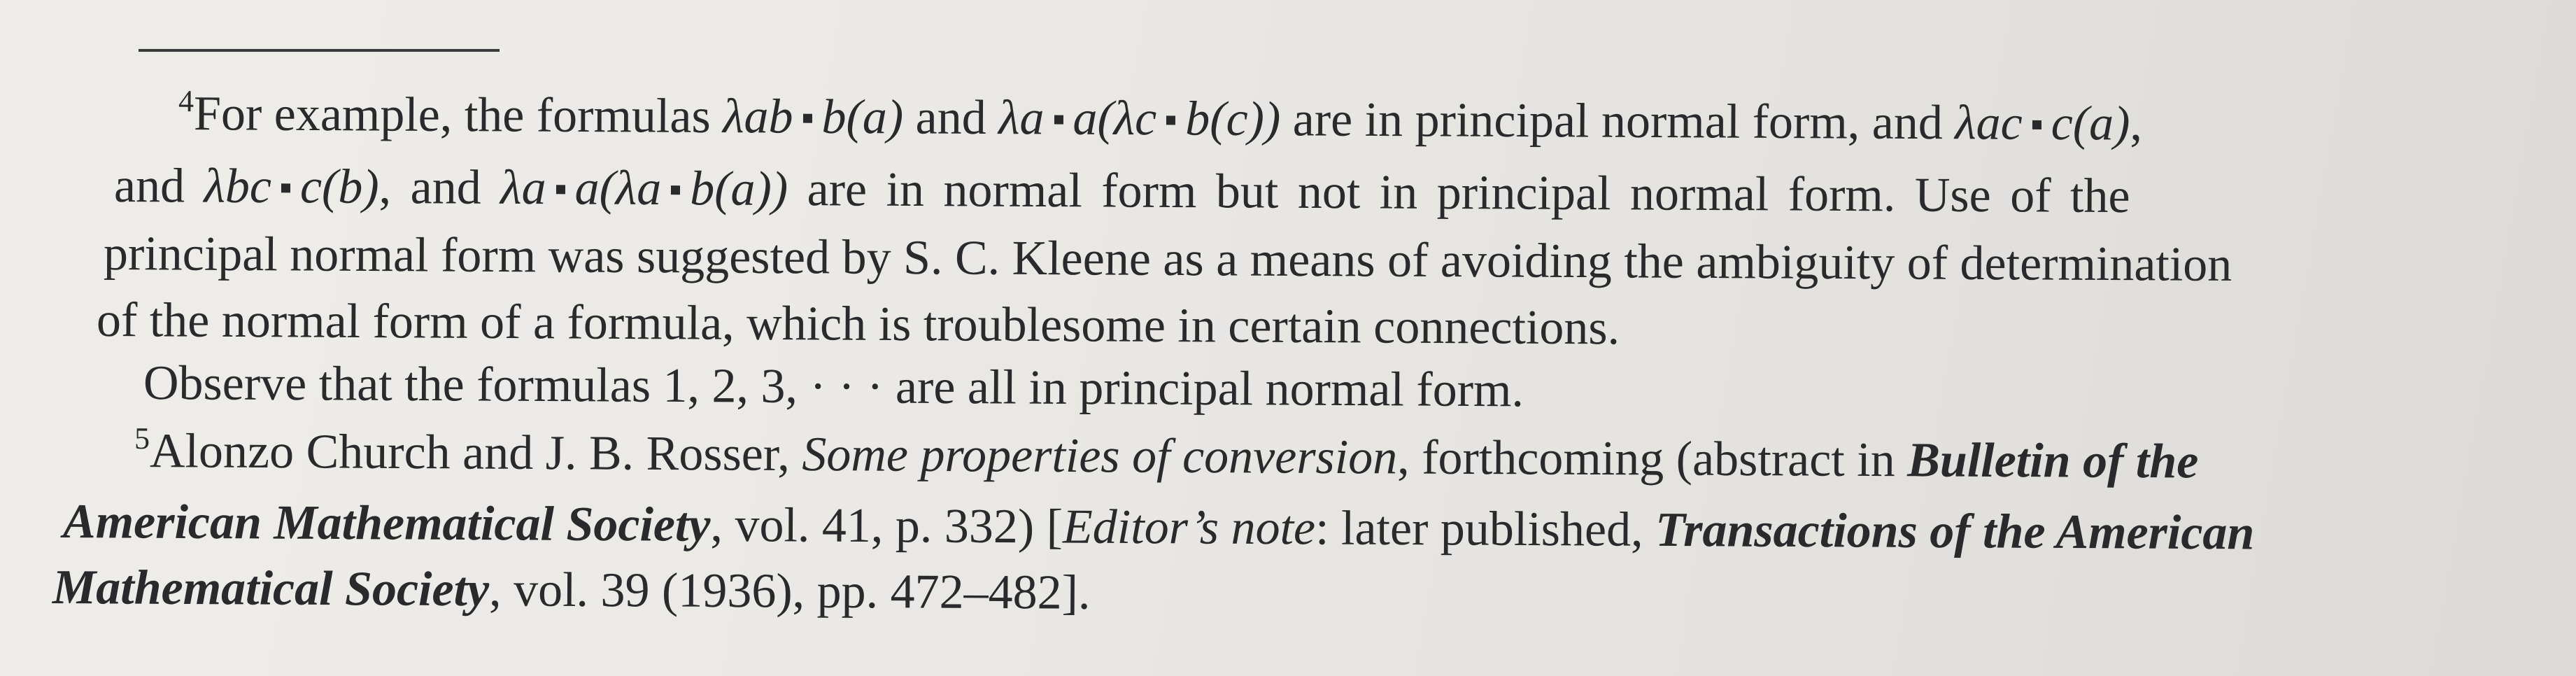 The image size is (2576, 676). I want to click on text-run: ,, so click(2136, 124).